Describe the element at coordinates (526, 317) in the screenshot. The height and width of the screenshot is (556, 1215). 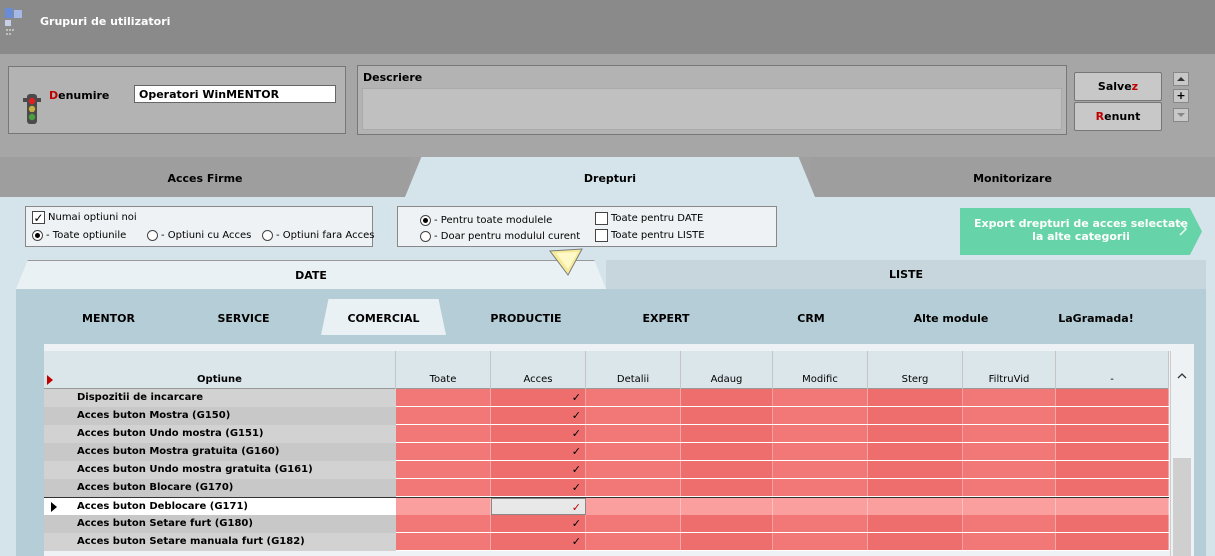
I see `tab-productie: PRODUCTIE` at that location.